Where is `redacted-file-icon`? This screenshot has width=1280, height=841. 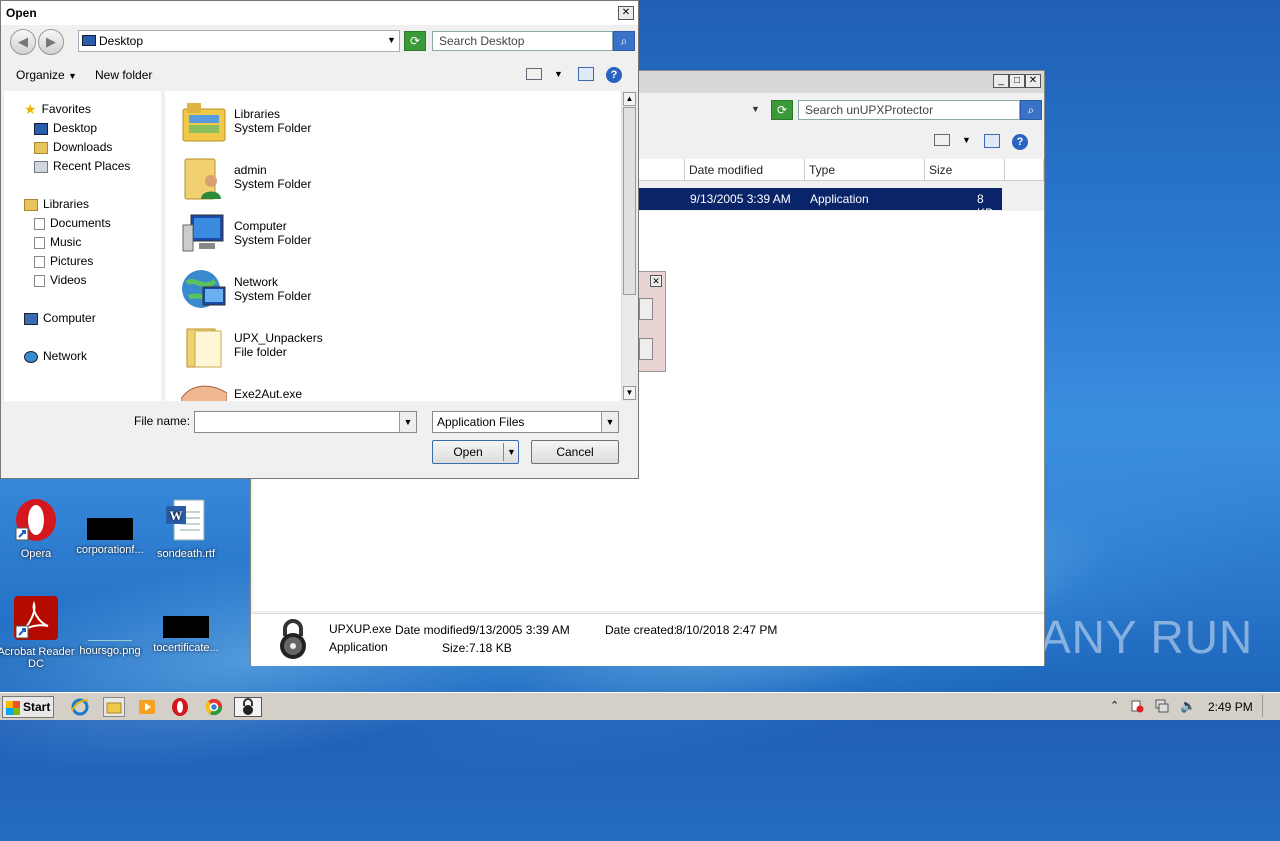 redacted-file-icon is located at coordinates (186, 627).